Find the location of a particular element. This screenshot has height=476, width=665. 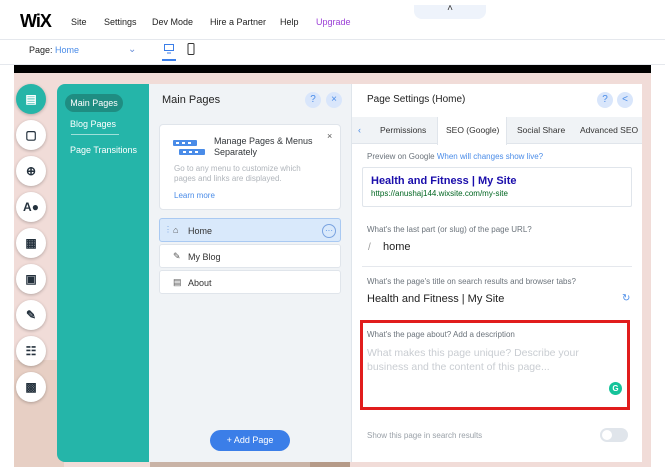

page-item-about: ▤ About is located at coordinates (250, 282).